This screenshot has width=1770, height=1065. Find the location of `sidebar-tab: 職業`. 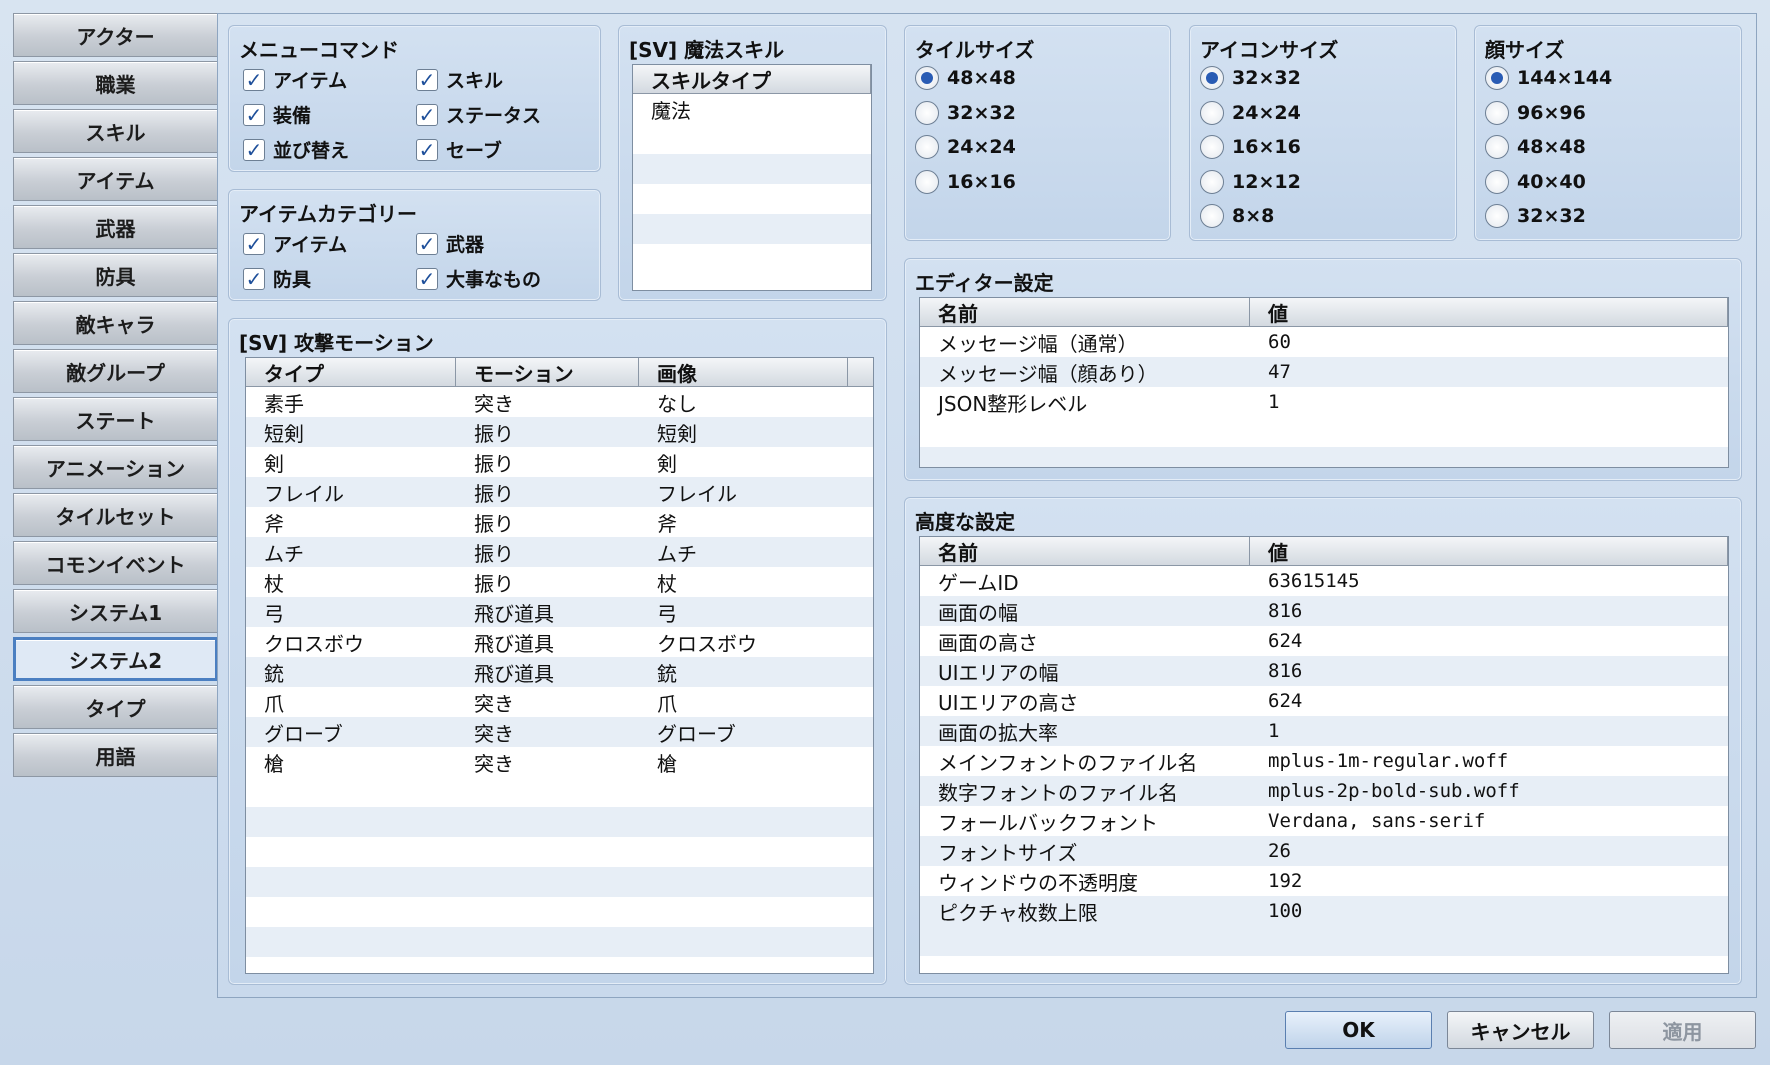

sidebar-tab: 職業 is located at coordinates (115, 83).